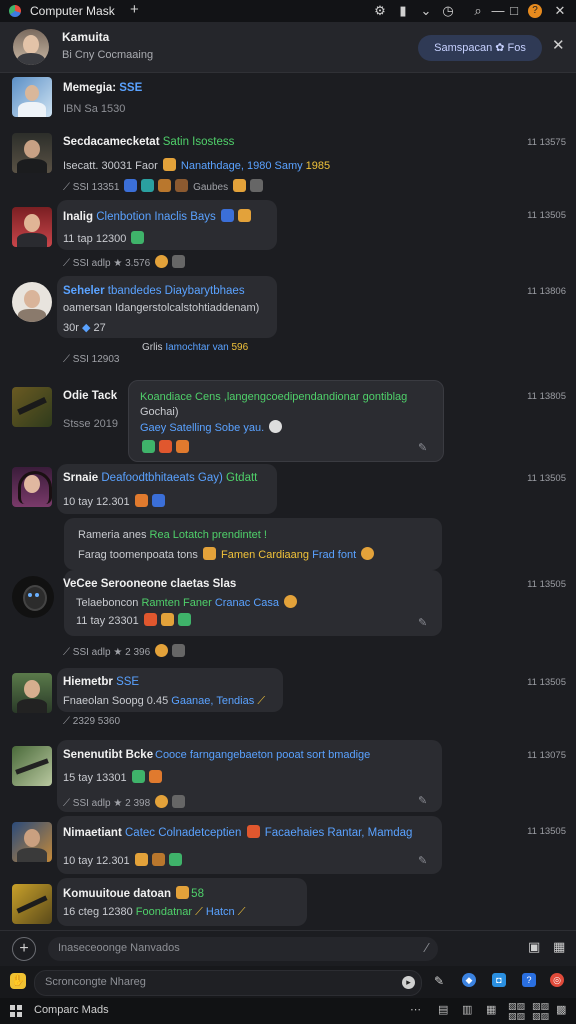 The height and width of the screenshot is (1024, 576). Describe the element at coordinates (18, 981) in the screenshot. I see `app-icon: ✋` at that location.